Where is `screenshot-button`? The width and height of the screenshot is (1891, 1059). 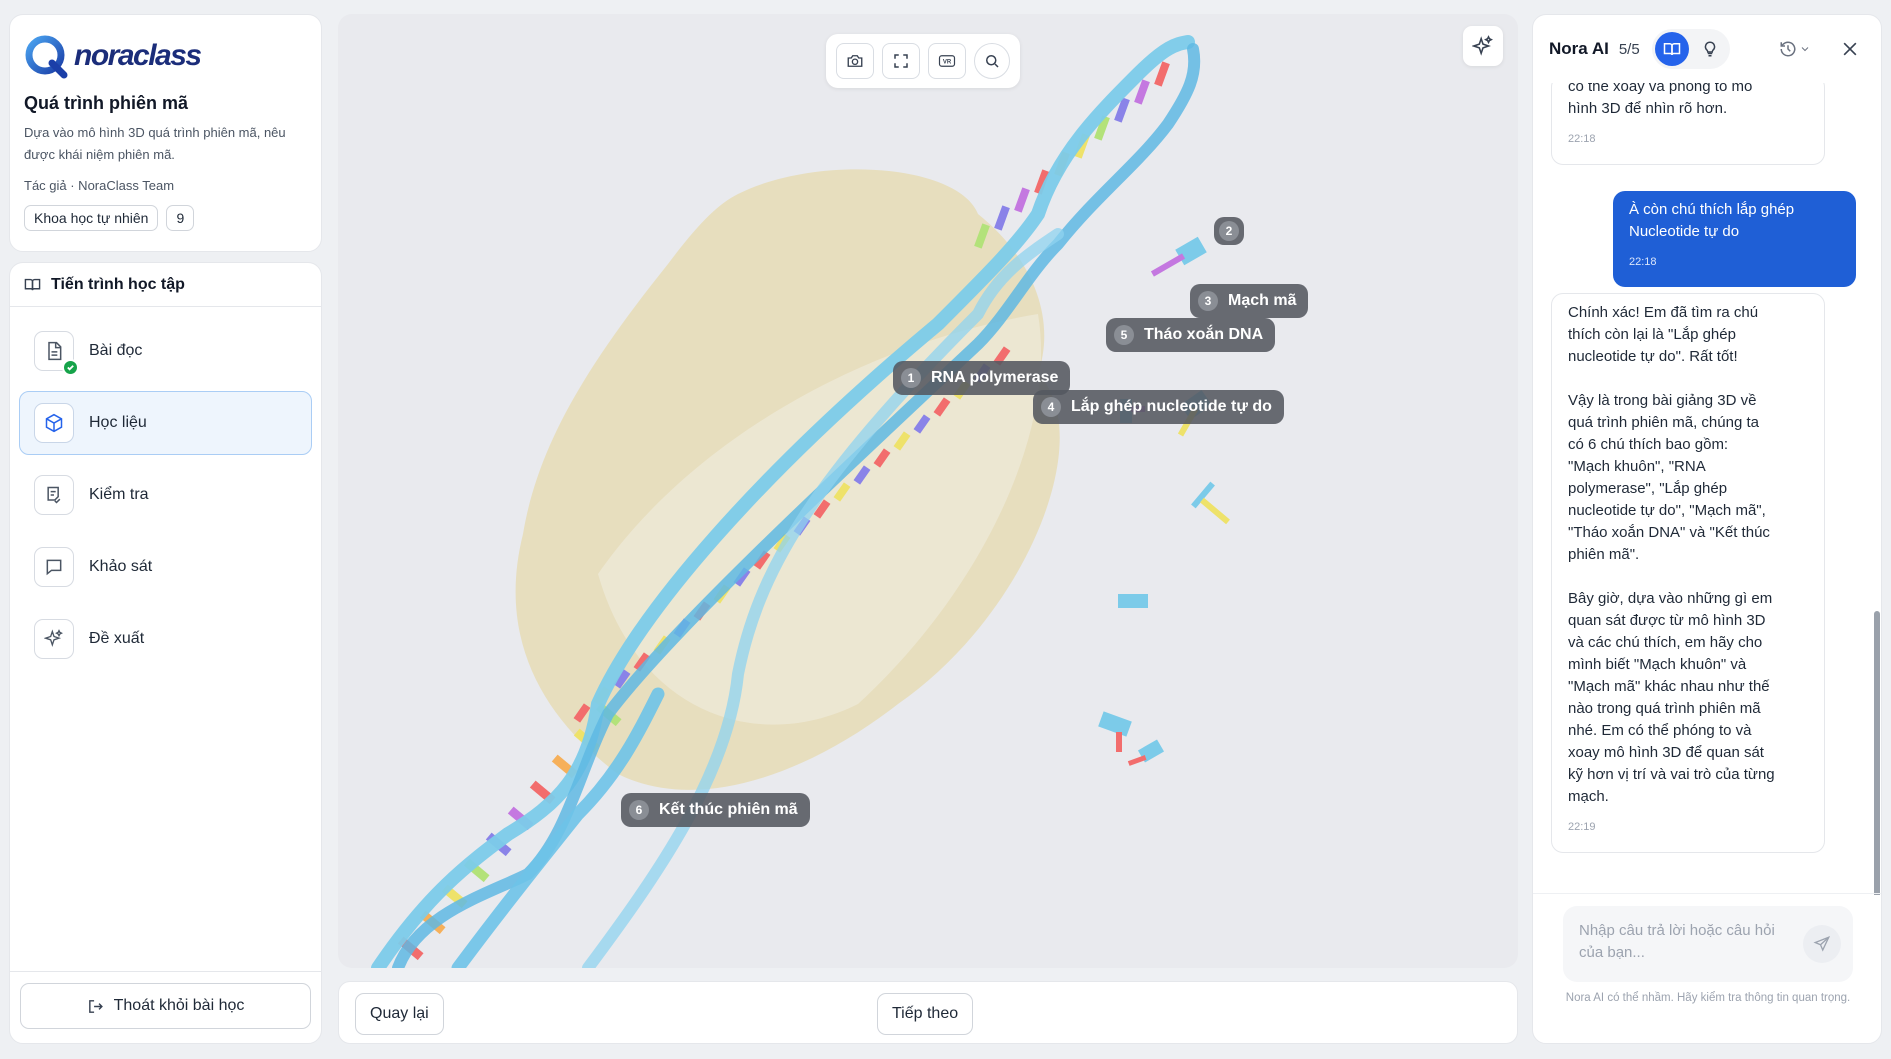 screenshot-button is located at coordinates (855, 61).